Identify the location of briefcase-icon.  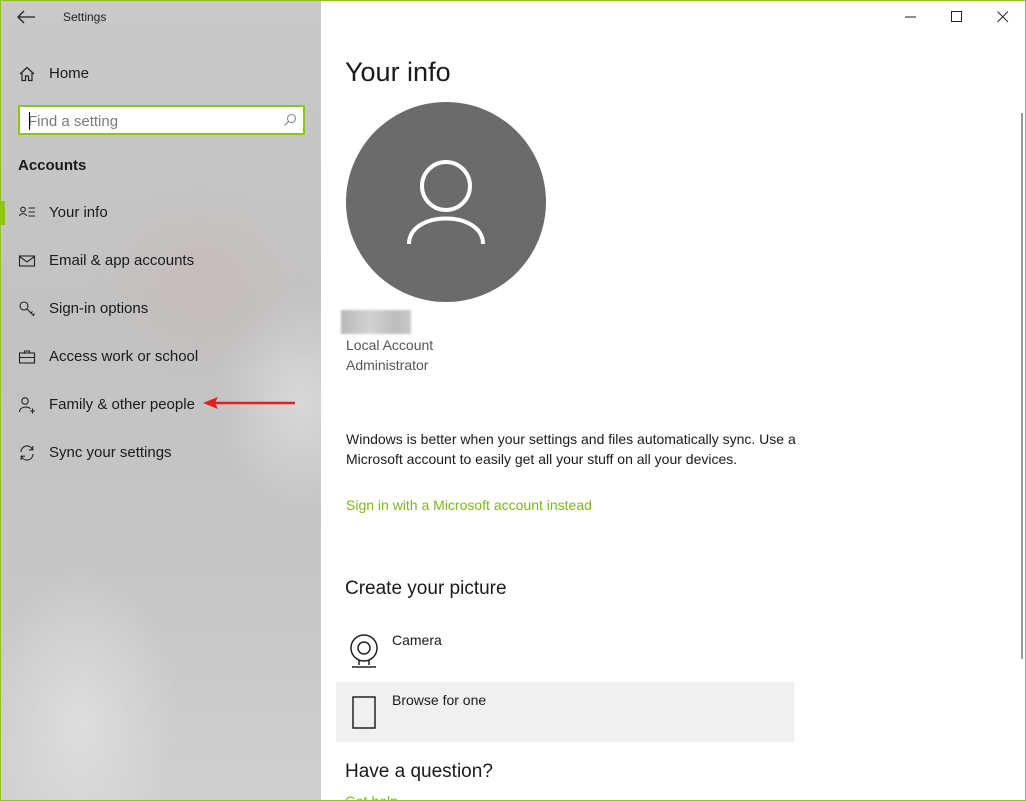
(27, 357).